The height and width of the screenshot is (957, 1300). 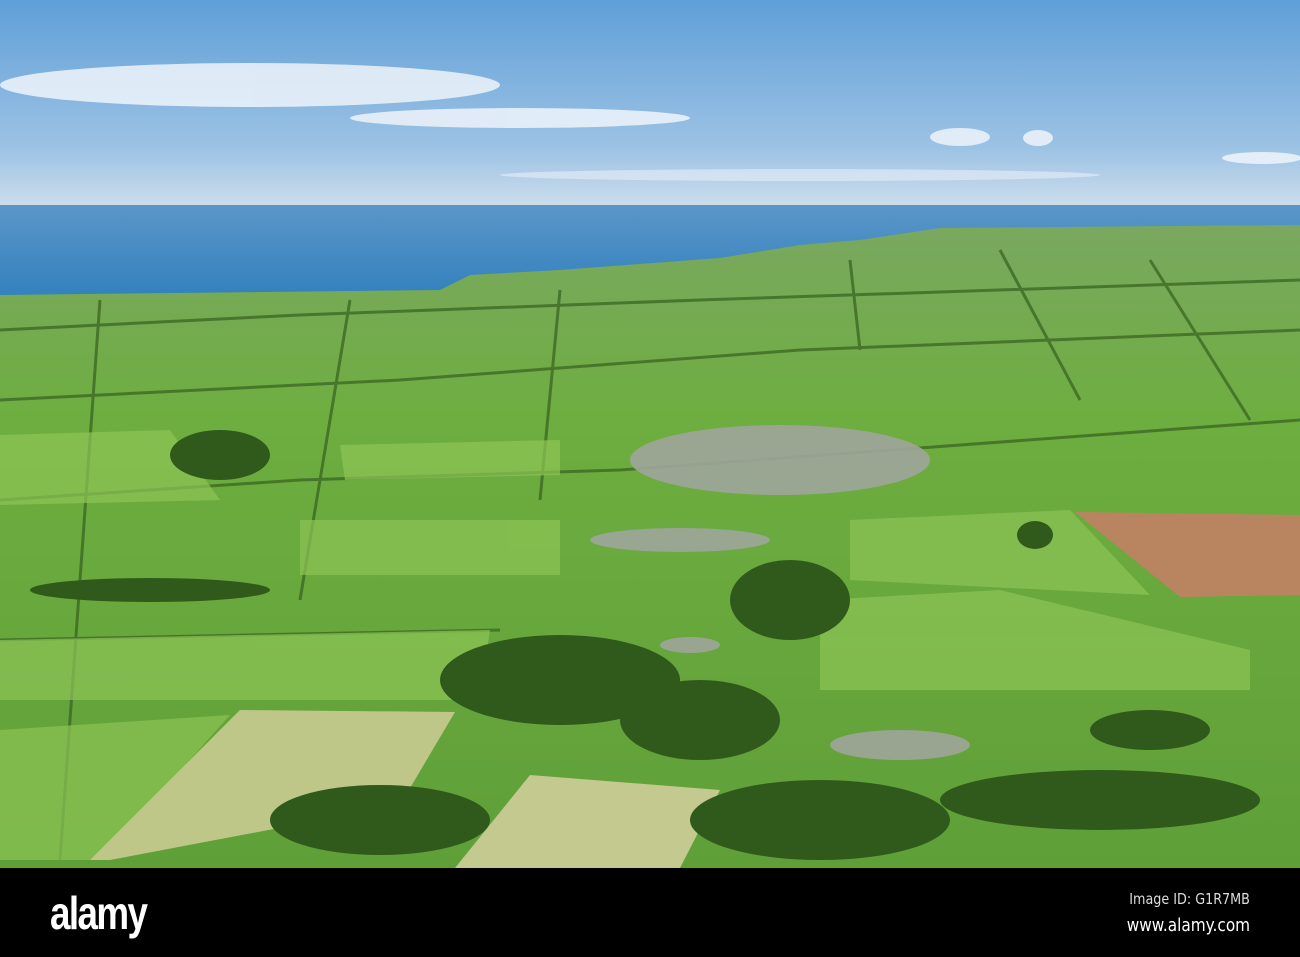 What do you see at coordinates (650, 912) in the screenshot?
I see `watermark-bar: alamy Image ID: G1R7MB www.alamy.com` at bounding box center [650, 912].